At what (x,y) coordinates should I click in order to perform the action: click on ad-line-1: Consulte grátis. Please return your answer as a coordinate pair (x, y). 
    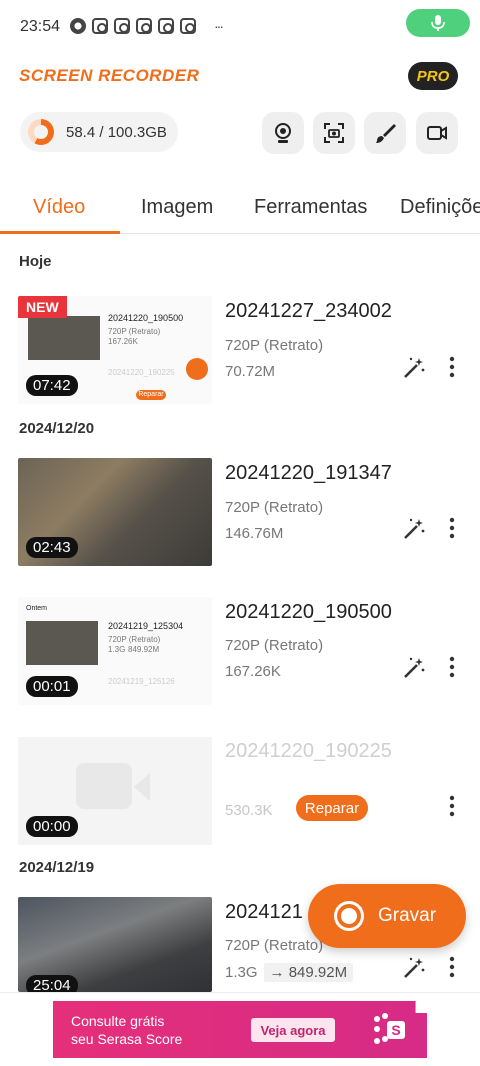
    Looking at the image, I should click on (118, 1021).